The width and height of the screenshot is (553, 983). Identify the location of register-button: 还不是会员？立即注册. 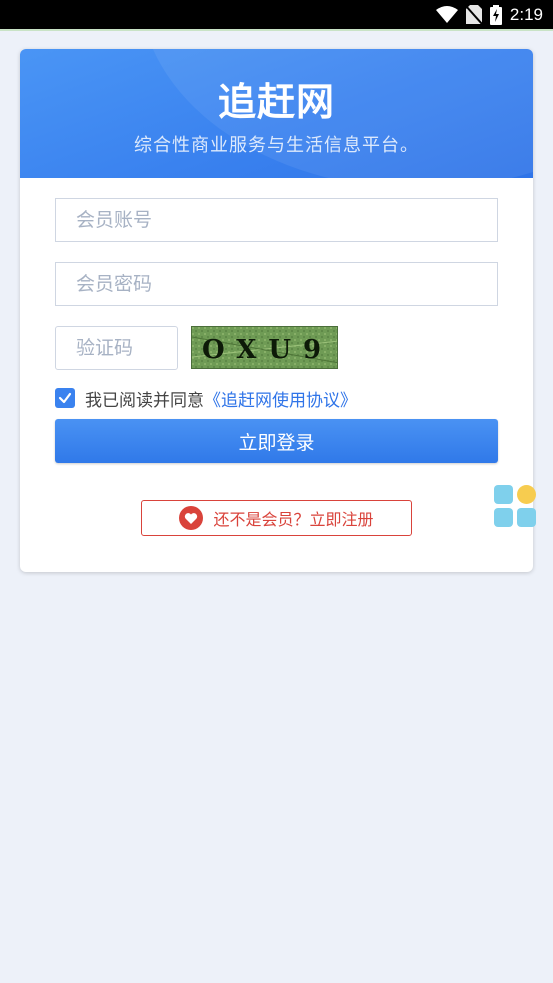
(276, 518).